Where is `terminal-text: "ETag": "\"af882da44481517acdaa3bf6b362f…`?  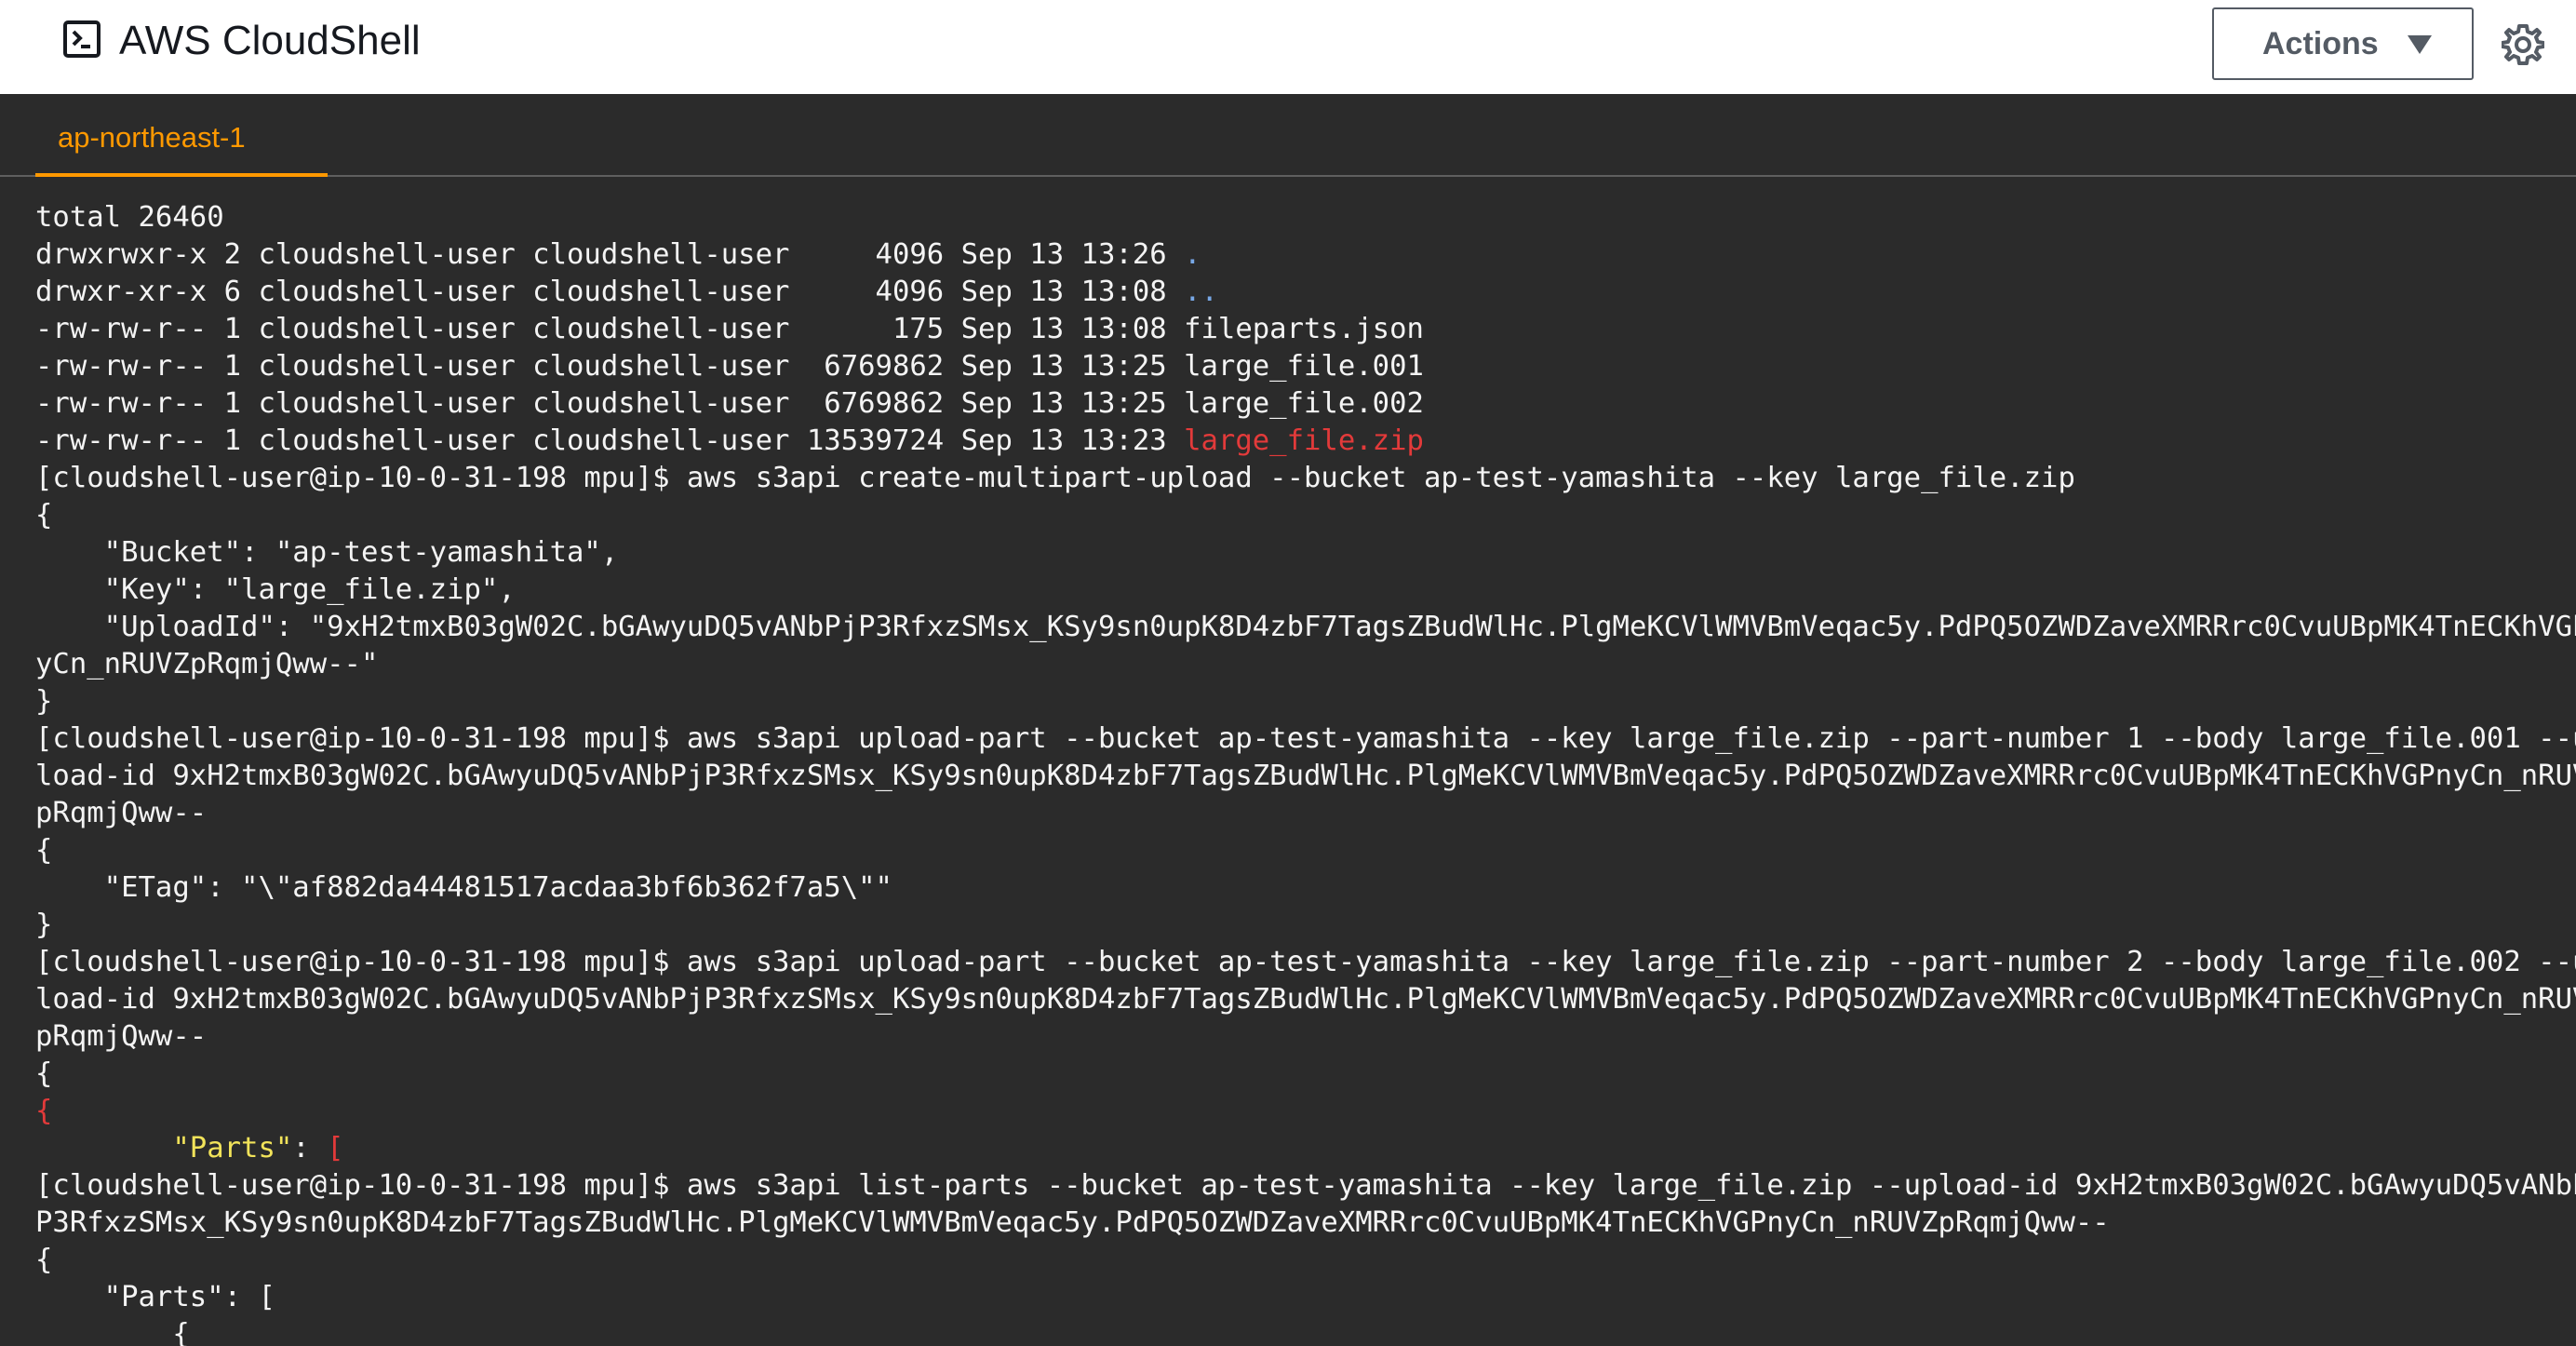
terminal-text: "ETag": "\"af882da44481517acdaa3bf6b362f… is located at coordinates (463, 887).